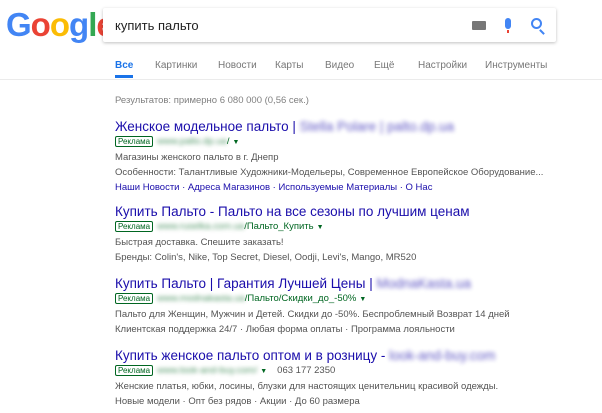  What do you see at coordinates (192, 141) in the screenshot?
I see `url-blurred: www.palto.dp.ua` at bounding box center [192, 141].